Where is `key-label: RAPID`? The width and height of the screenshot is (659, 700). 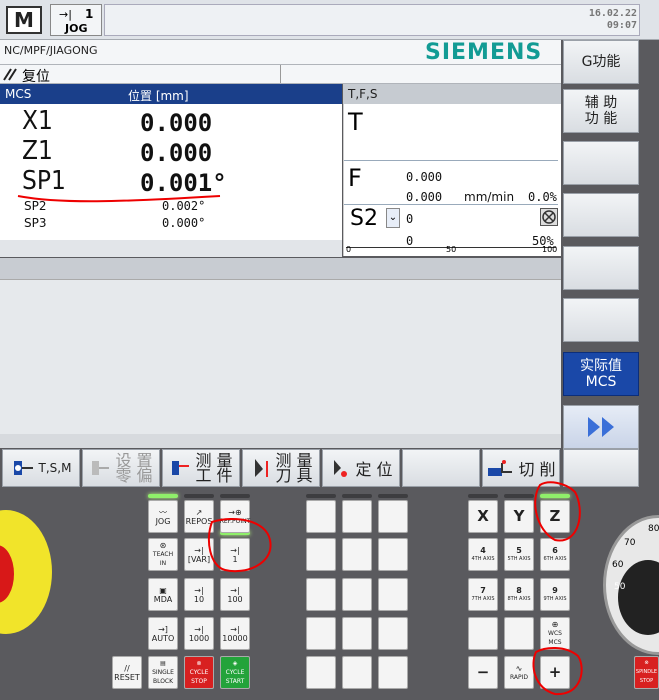
key-label: RAPID is located at coordinates (519, 677).